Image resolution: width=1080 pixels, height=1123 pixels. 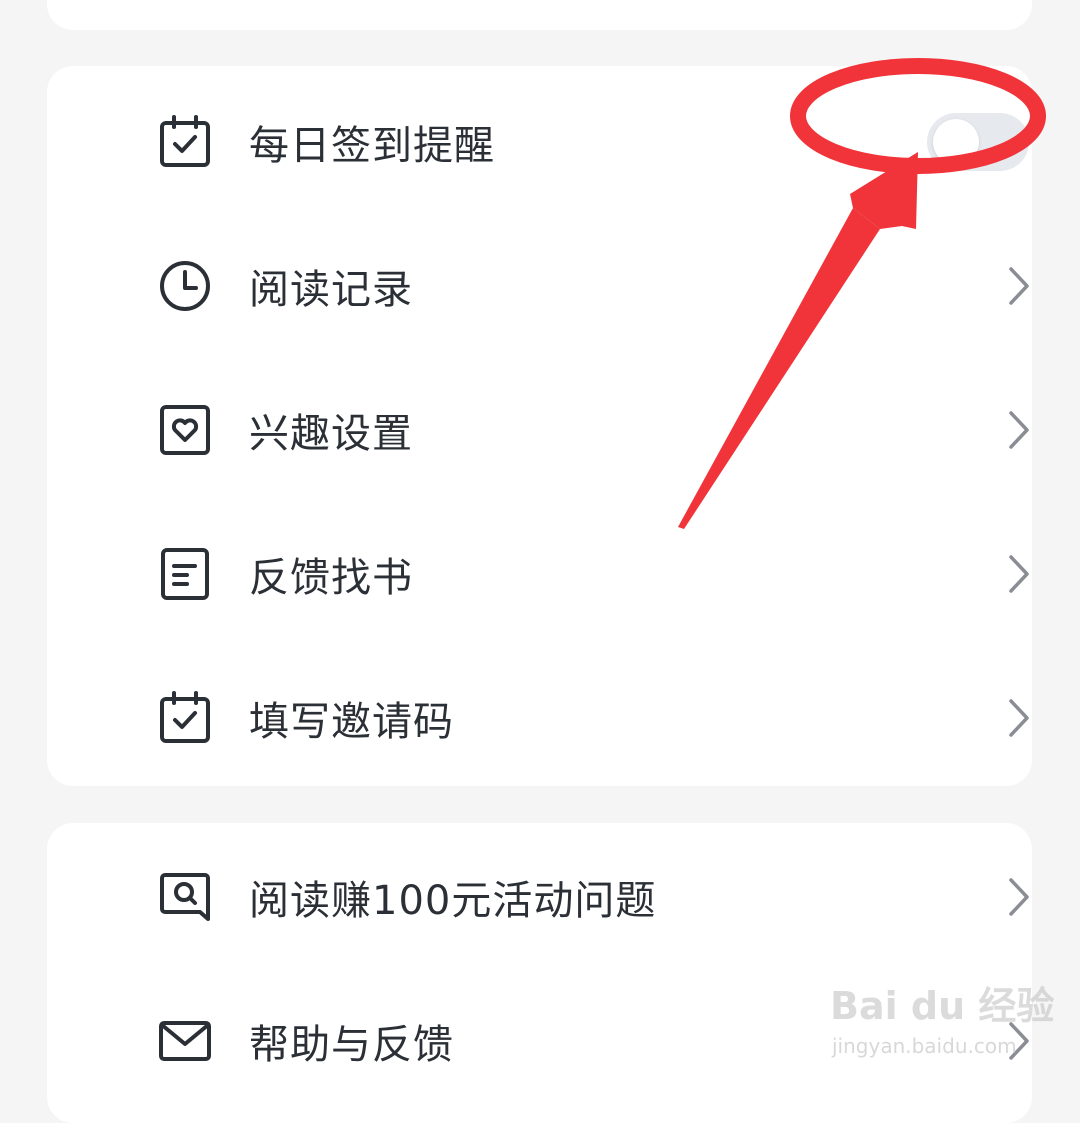 What do you see at coordinates (185, 574) in the screenshot?
I see `document-icon` at bounding box center [185, 574].